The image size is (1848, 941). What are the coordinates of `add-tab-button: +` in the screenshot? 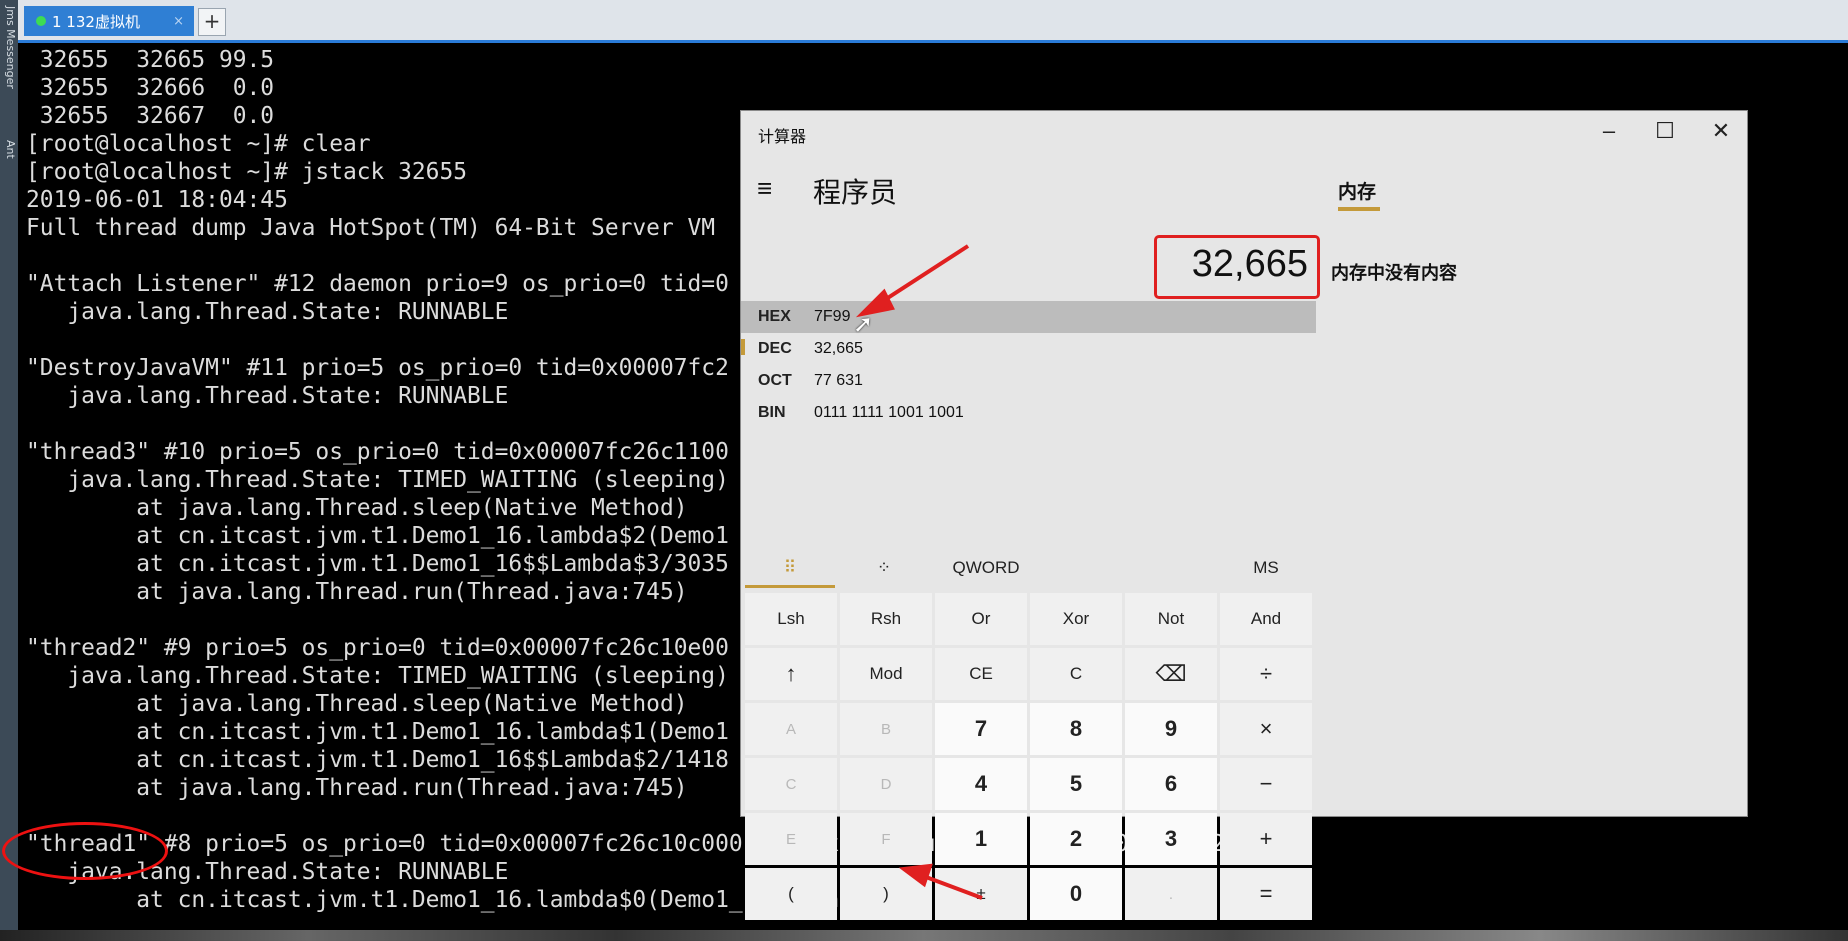 It's located at (212, 22).